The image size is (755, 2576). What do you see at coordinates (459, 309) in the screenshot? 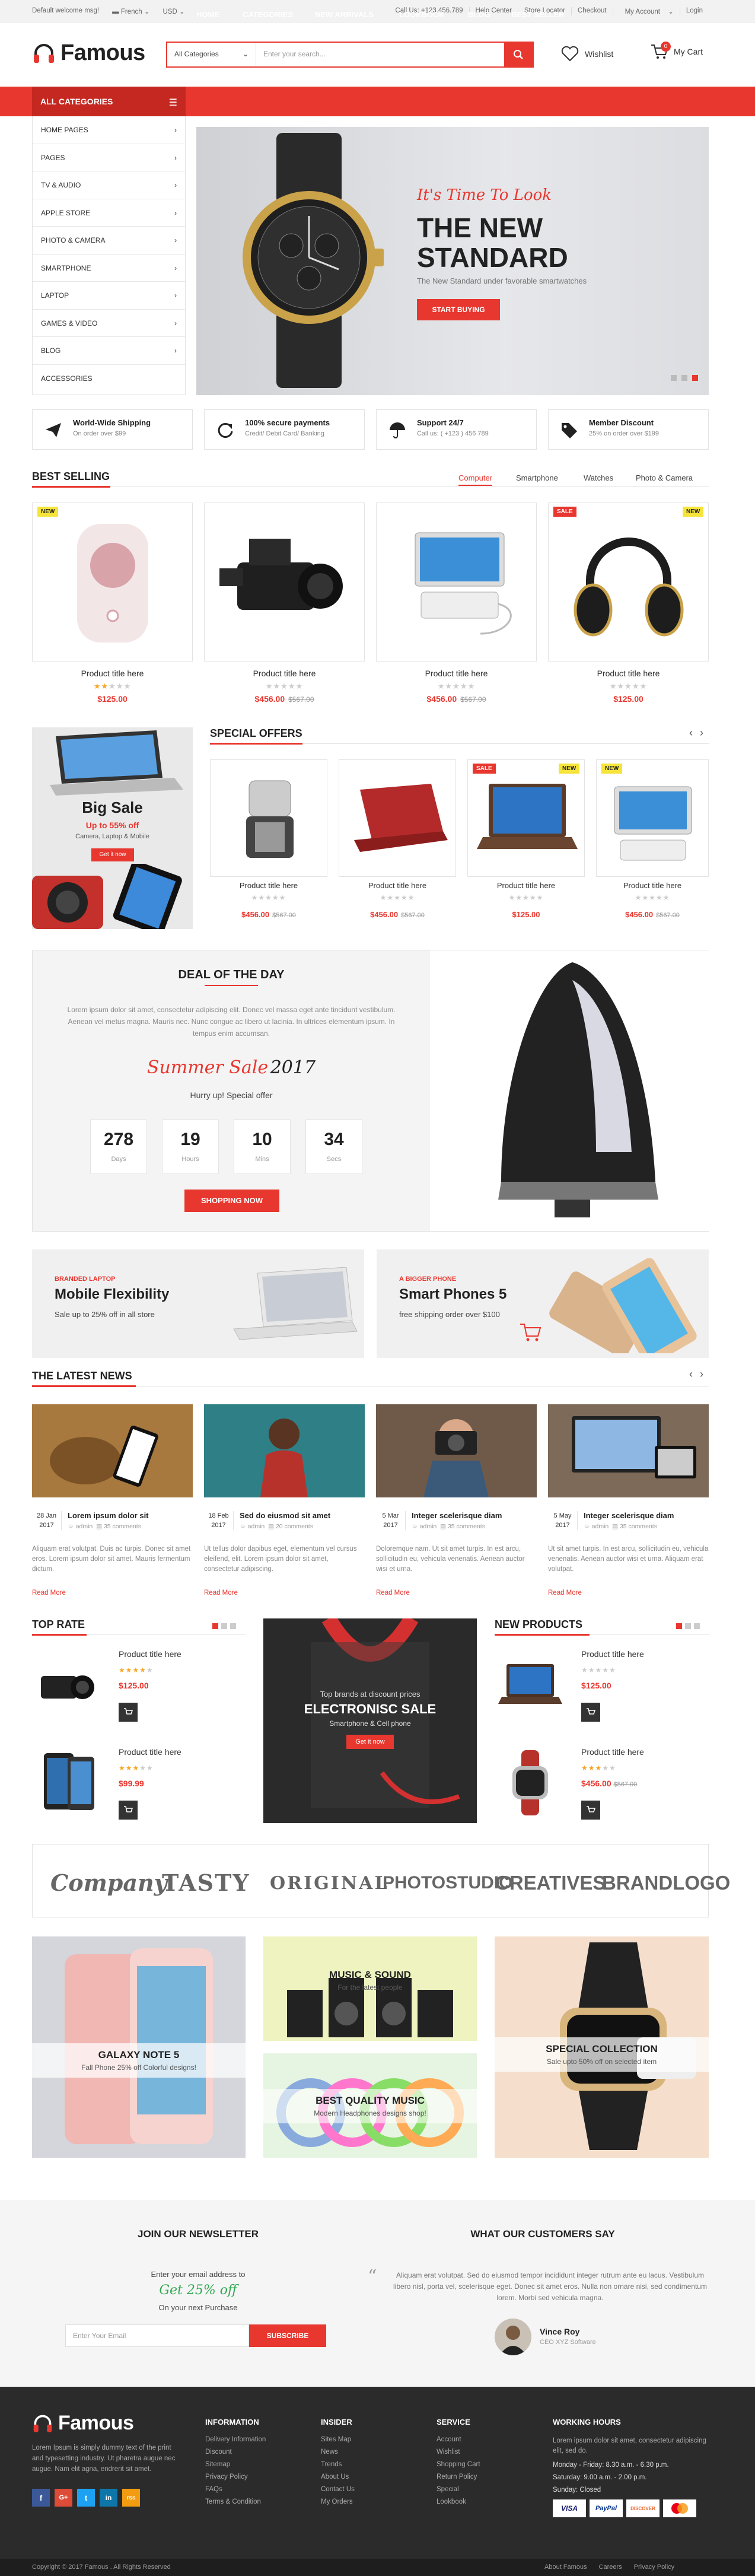
I see `start-buying-button: START BUYING` at bounding box center [459, 309].